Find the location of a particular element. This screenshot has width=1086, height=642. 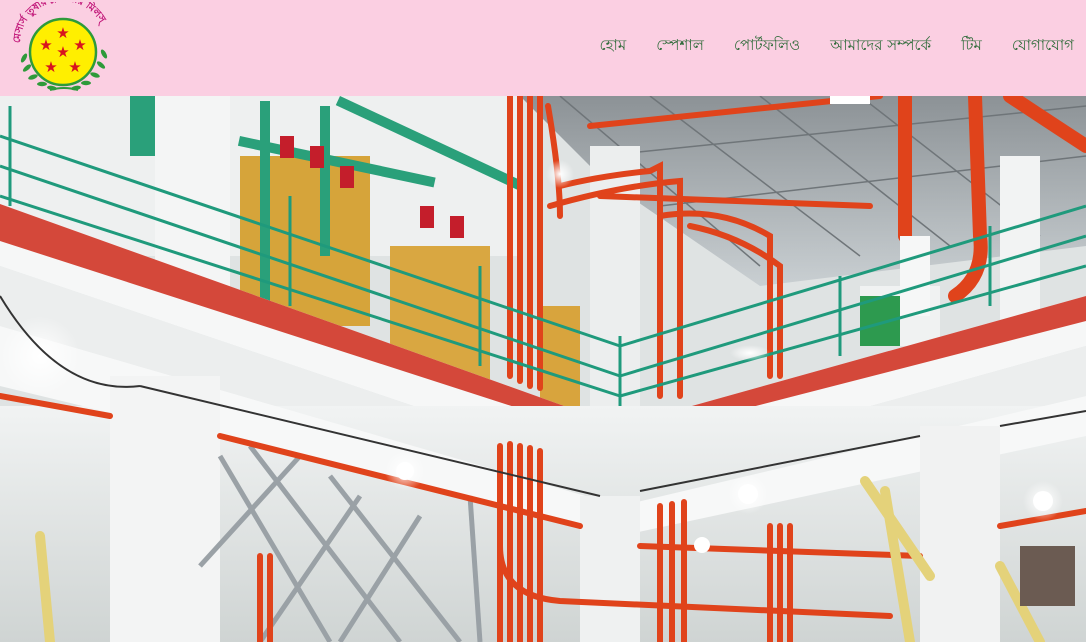

nav-home: হোম is located at coordinates (613, 45).